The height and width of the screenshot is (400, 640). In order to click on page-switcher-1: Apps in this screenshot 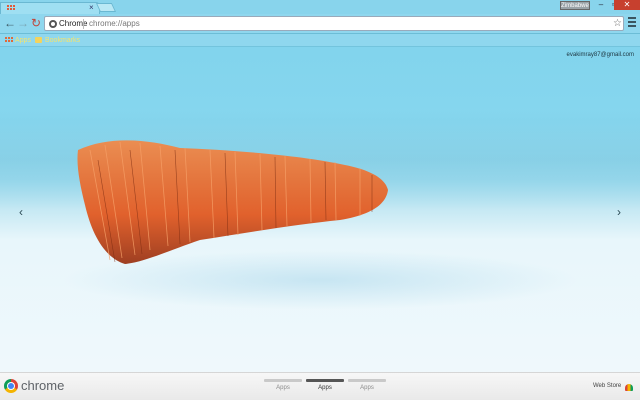, I will do `click(283, 389)`.